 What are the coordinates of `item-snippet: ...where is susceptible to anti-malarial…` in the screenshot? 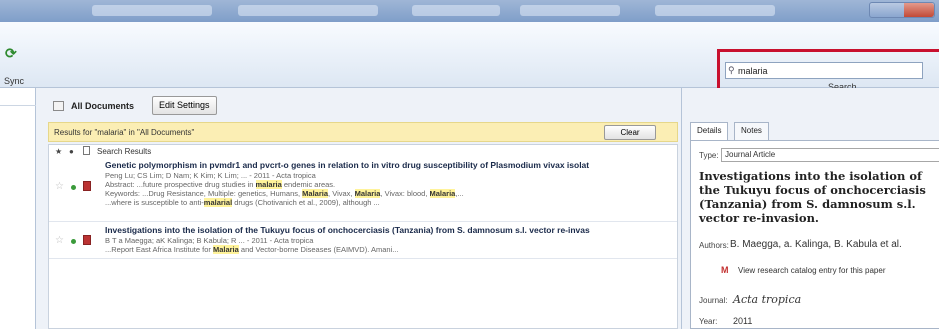 It's located at (391, 202).